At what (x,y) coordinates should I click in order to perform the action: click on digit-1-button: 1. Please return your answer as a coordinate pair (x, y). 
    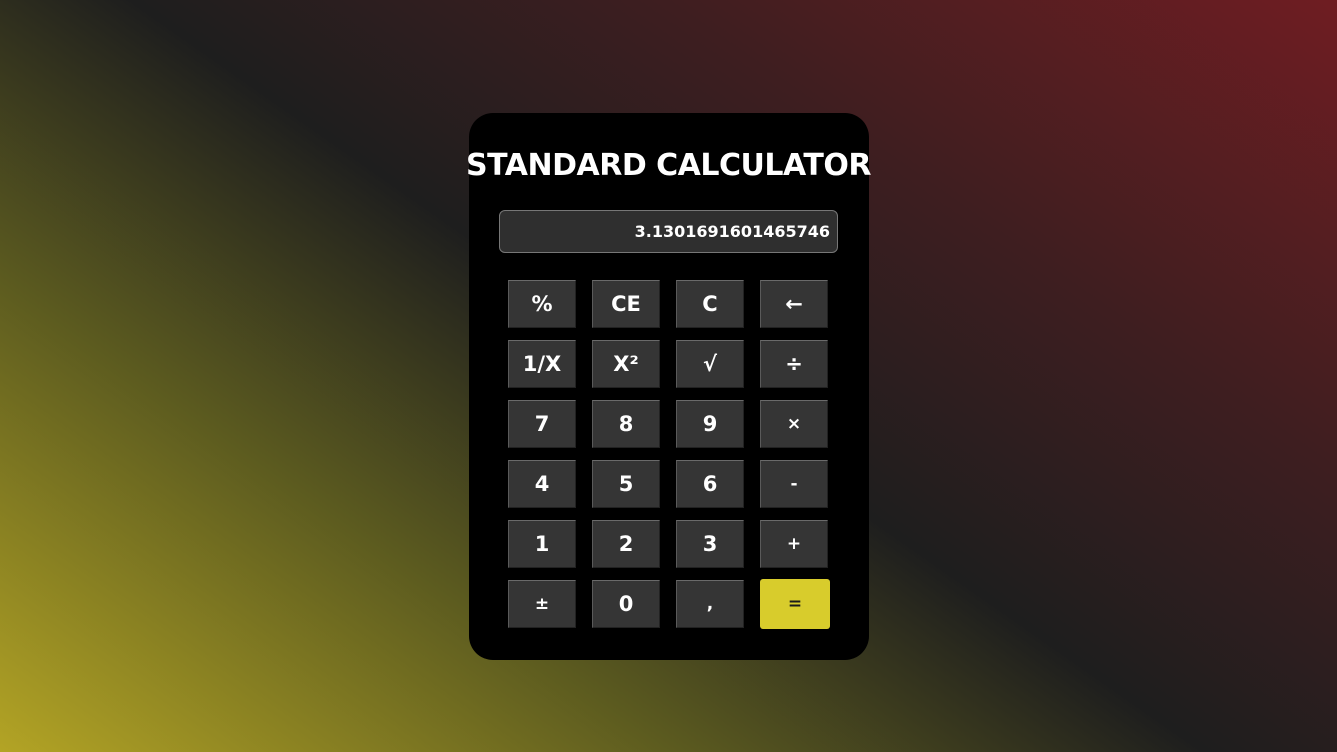
    Looking at the image, I should click on (542, 544).